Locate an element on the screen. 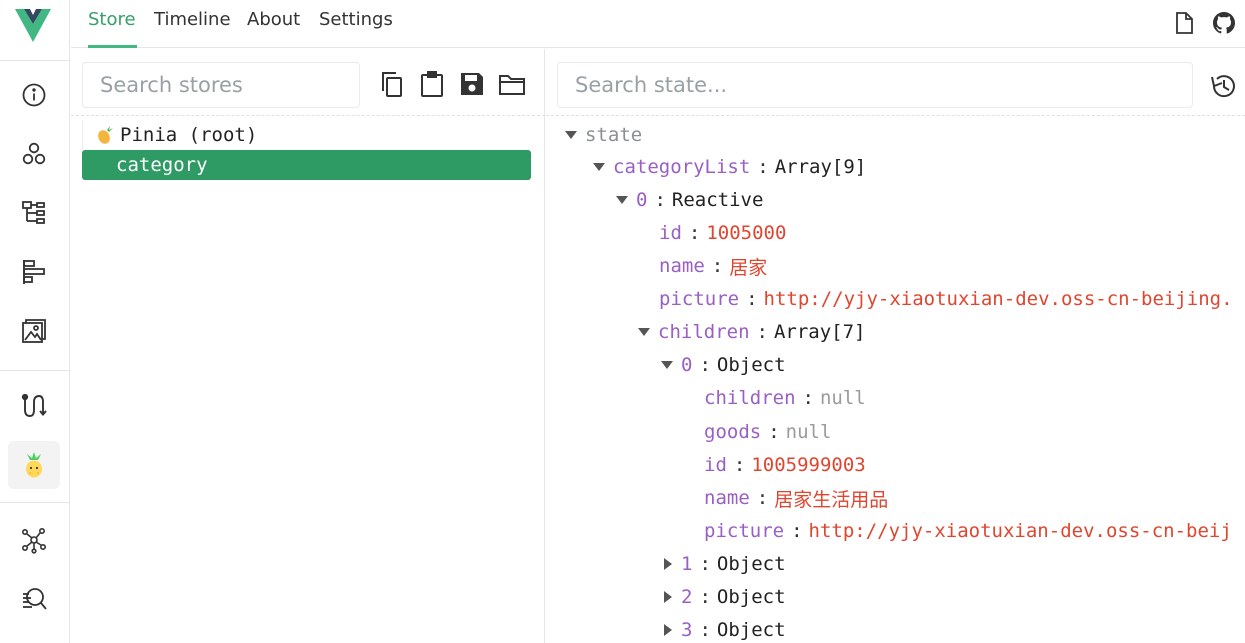 The width and height of the screenshot is (1245, 643). state-field-children: children : null is located at coordinates (785, 398).